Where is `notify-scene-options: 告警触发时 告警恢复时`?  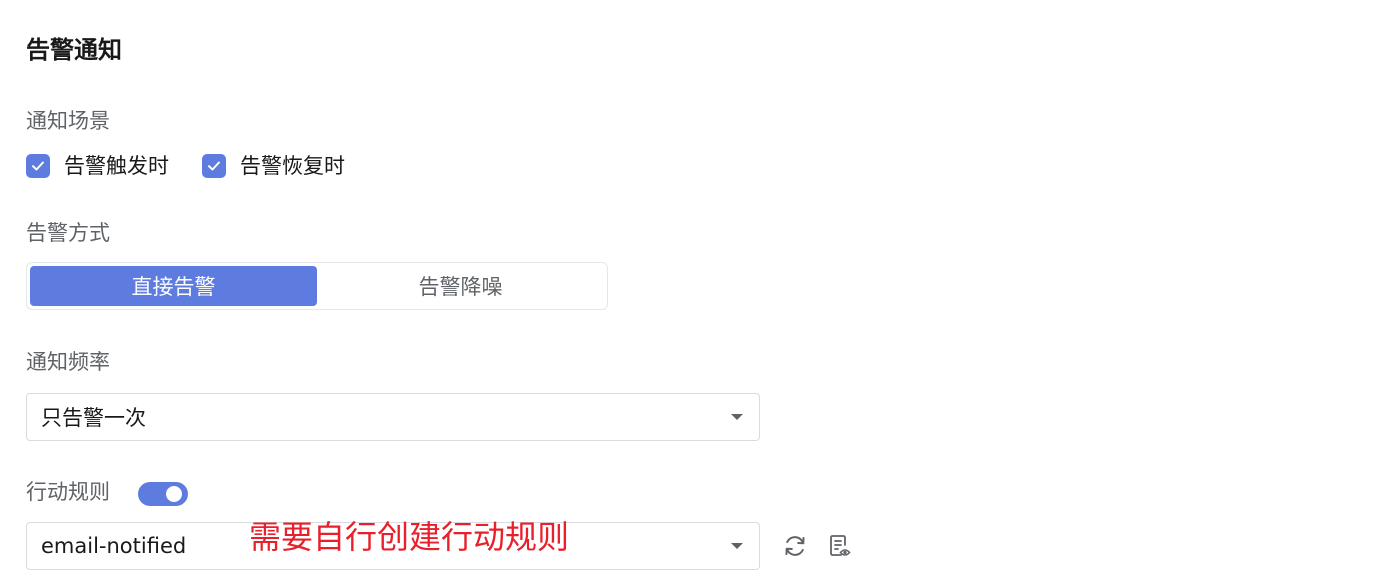 notify-scene-options: 告警触发时 告警恢复时 is located at coordinates (202, 166).